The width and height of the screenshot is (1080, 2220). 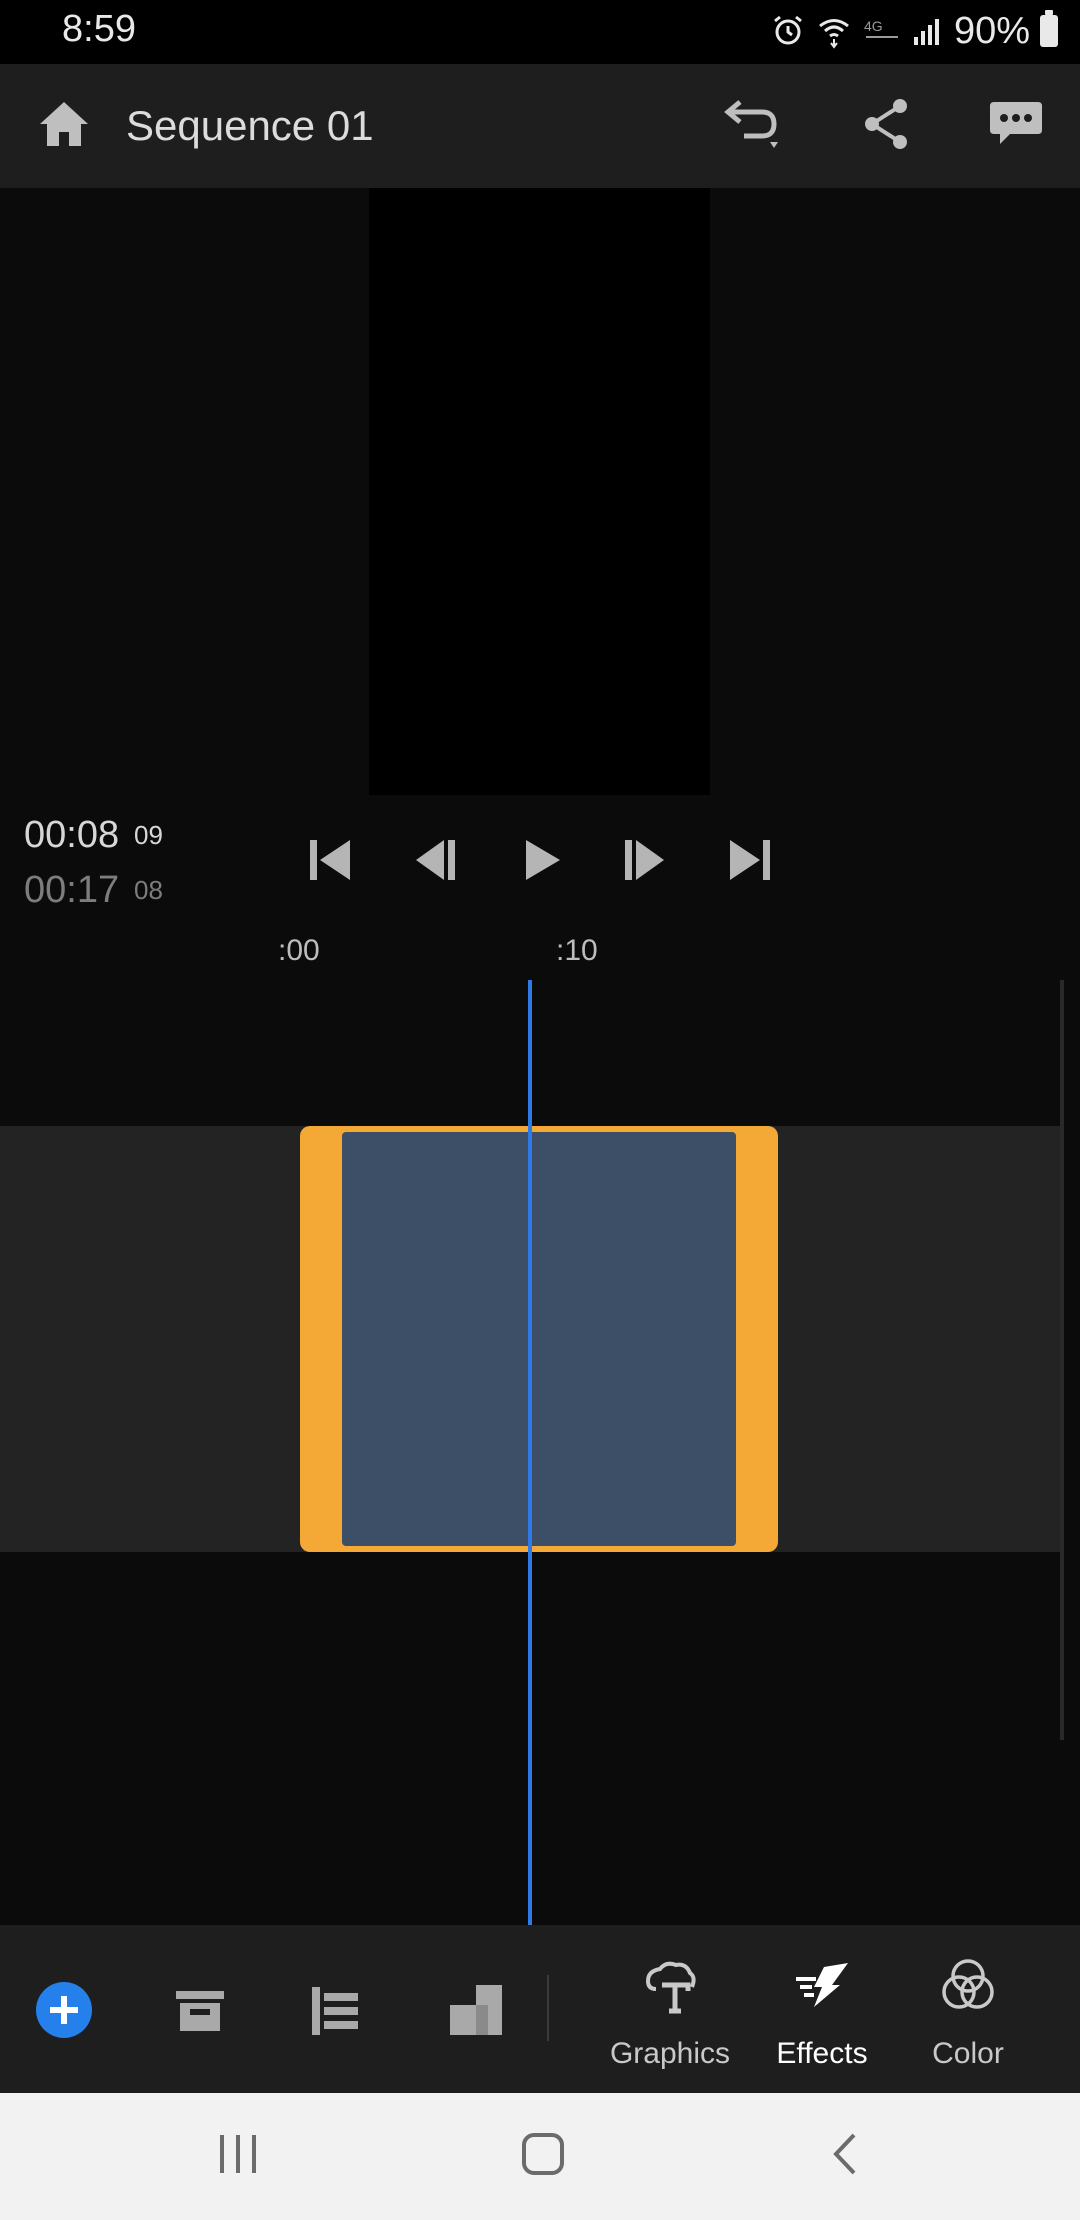 I want to click on add-media-button, so click(x=64, y=2010).